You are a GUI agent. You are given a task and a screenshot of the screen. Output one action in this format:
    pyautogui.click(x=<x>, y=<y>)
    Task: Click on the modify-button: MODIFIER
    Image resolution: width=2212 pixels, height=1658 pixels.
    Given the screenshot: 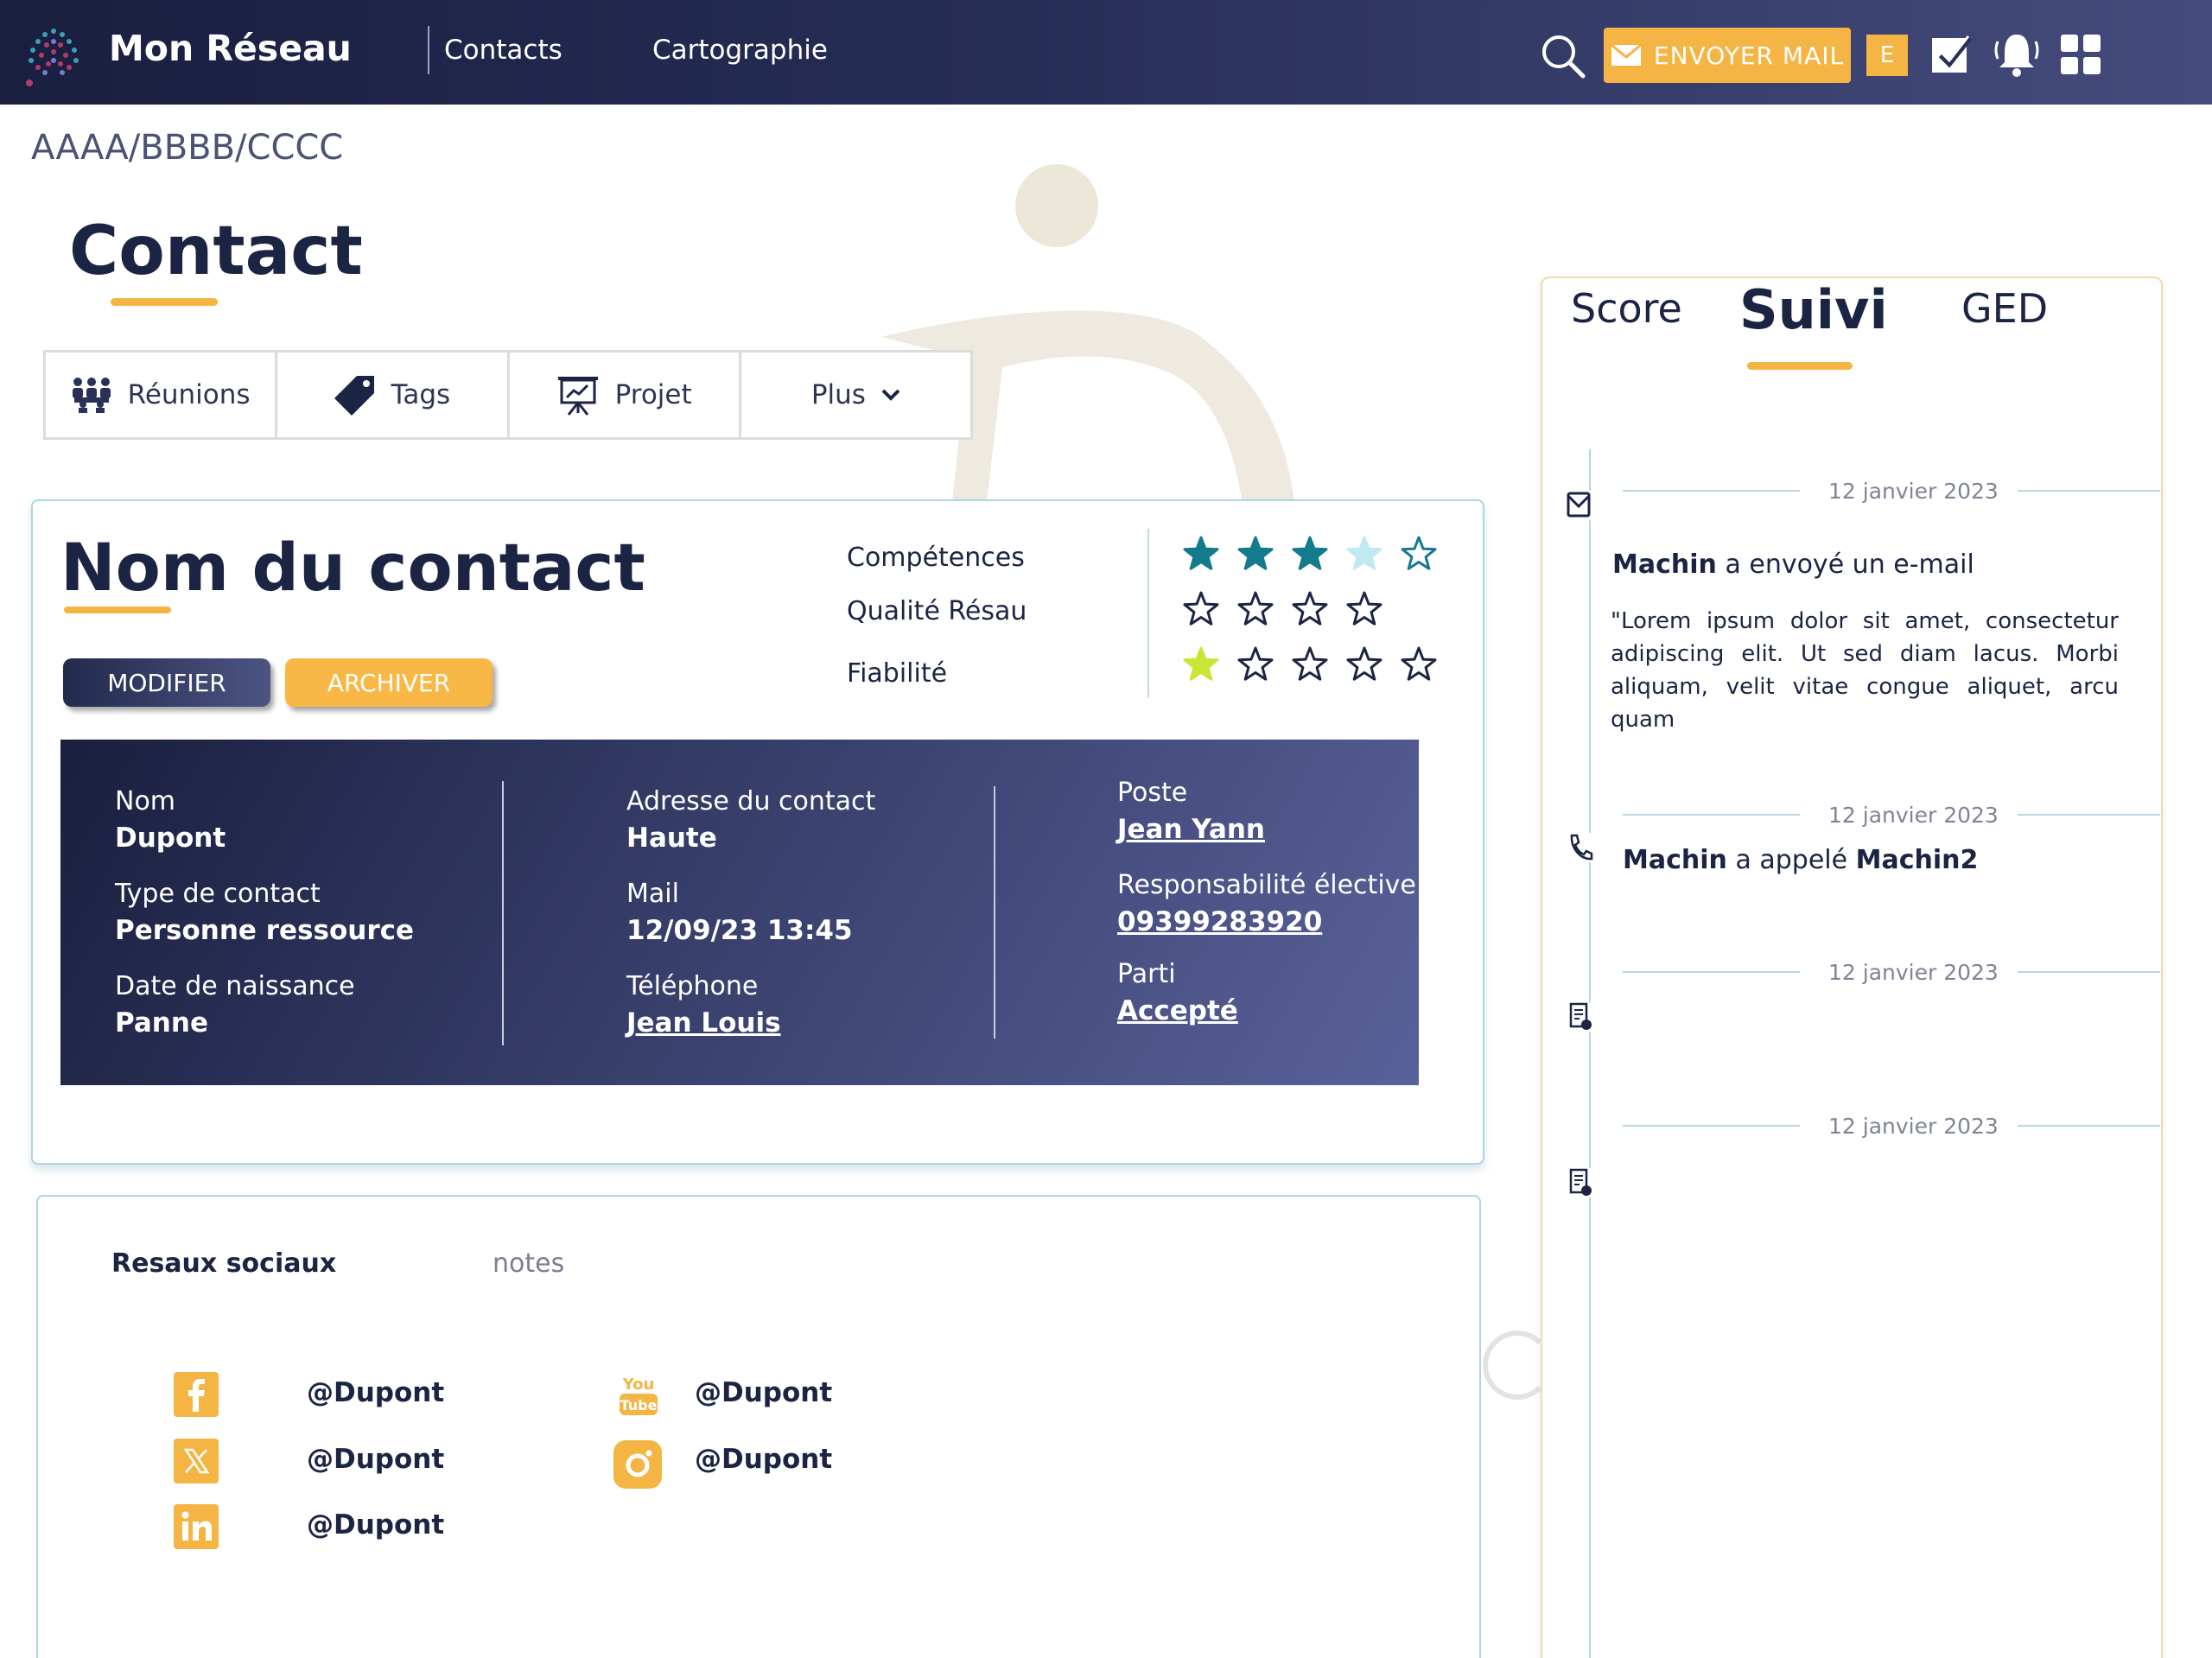 What is the action you would take?
    pyautogui.click(x=166, y=682)
    